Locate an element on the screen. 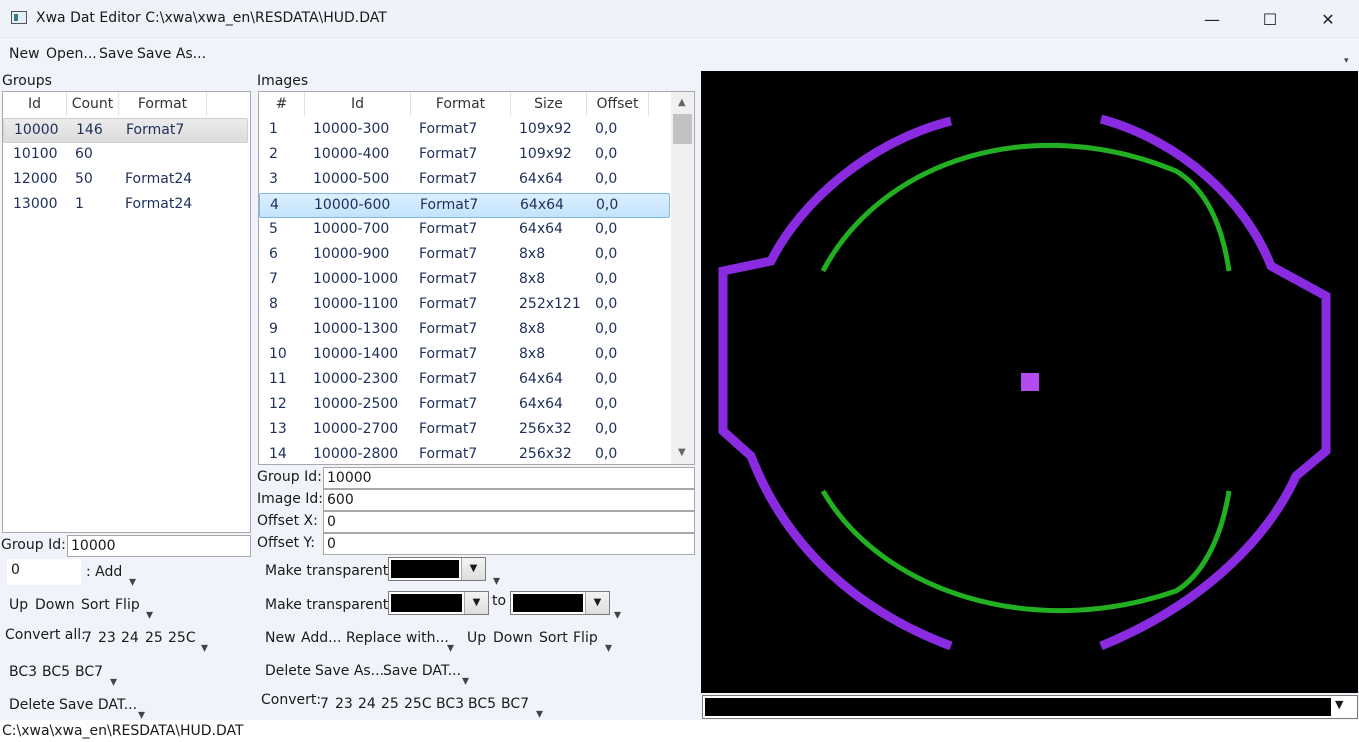  convert-all-25: 25 is located at coordinates (154, 638).